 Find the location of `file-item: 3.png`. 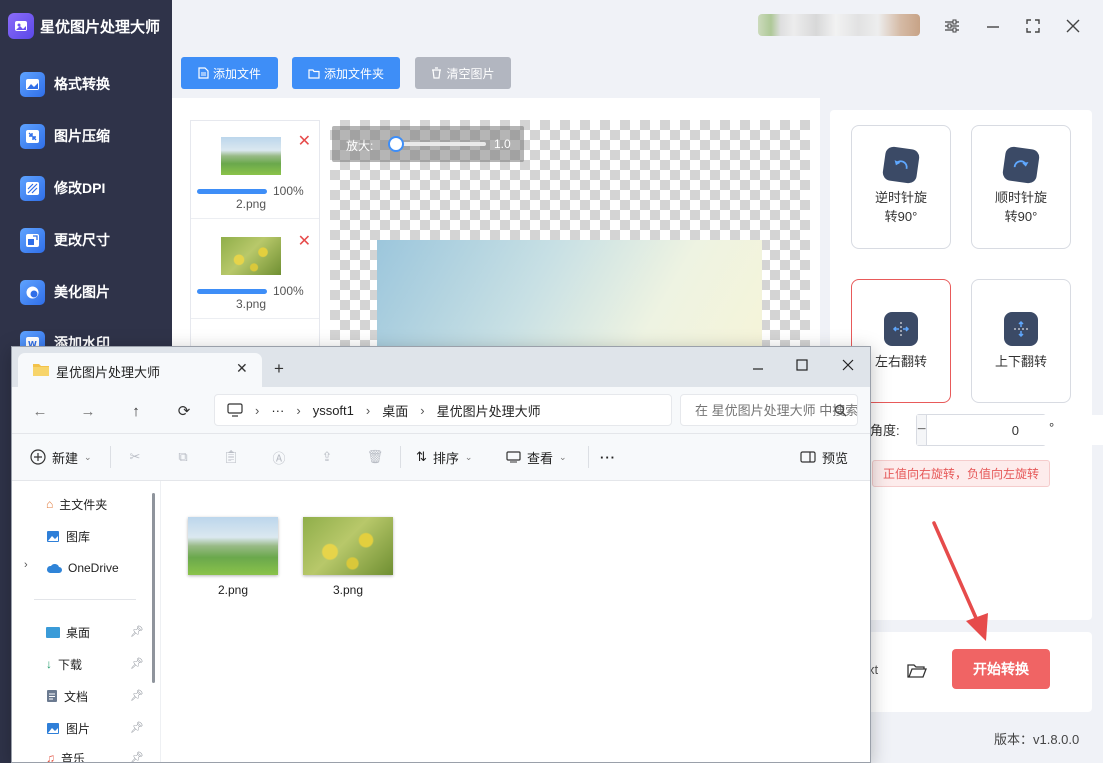

file-item: 3.png is located at coordinates (348, 557).